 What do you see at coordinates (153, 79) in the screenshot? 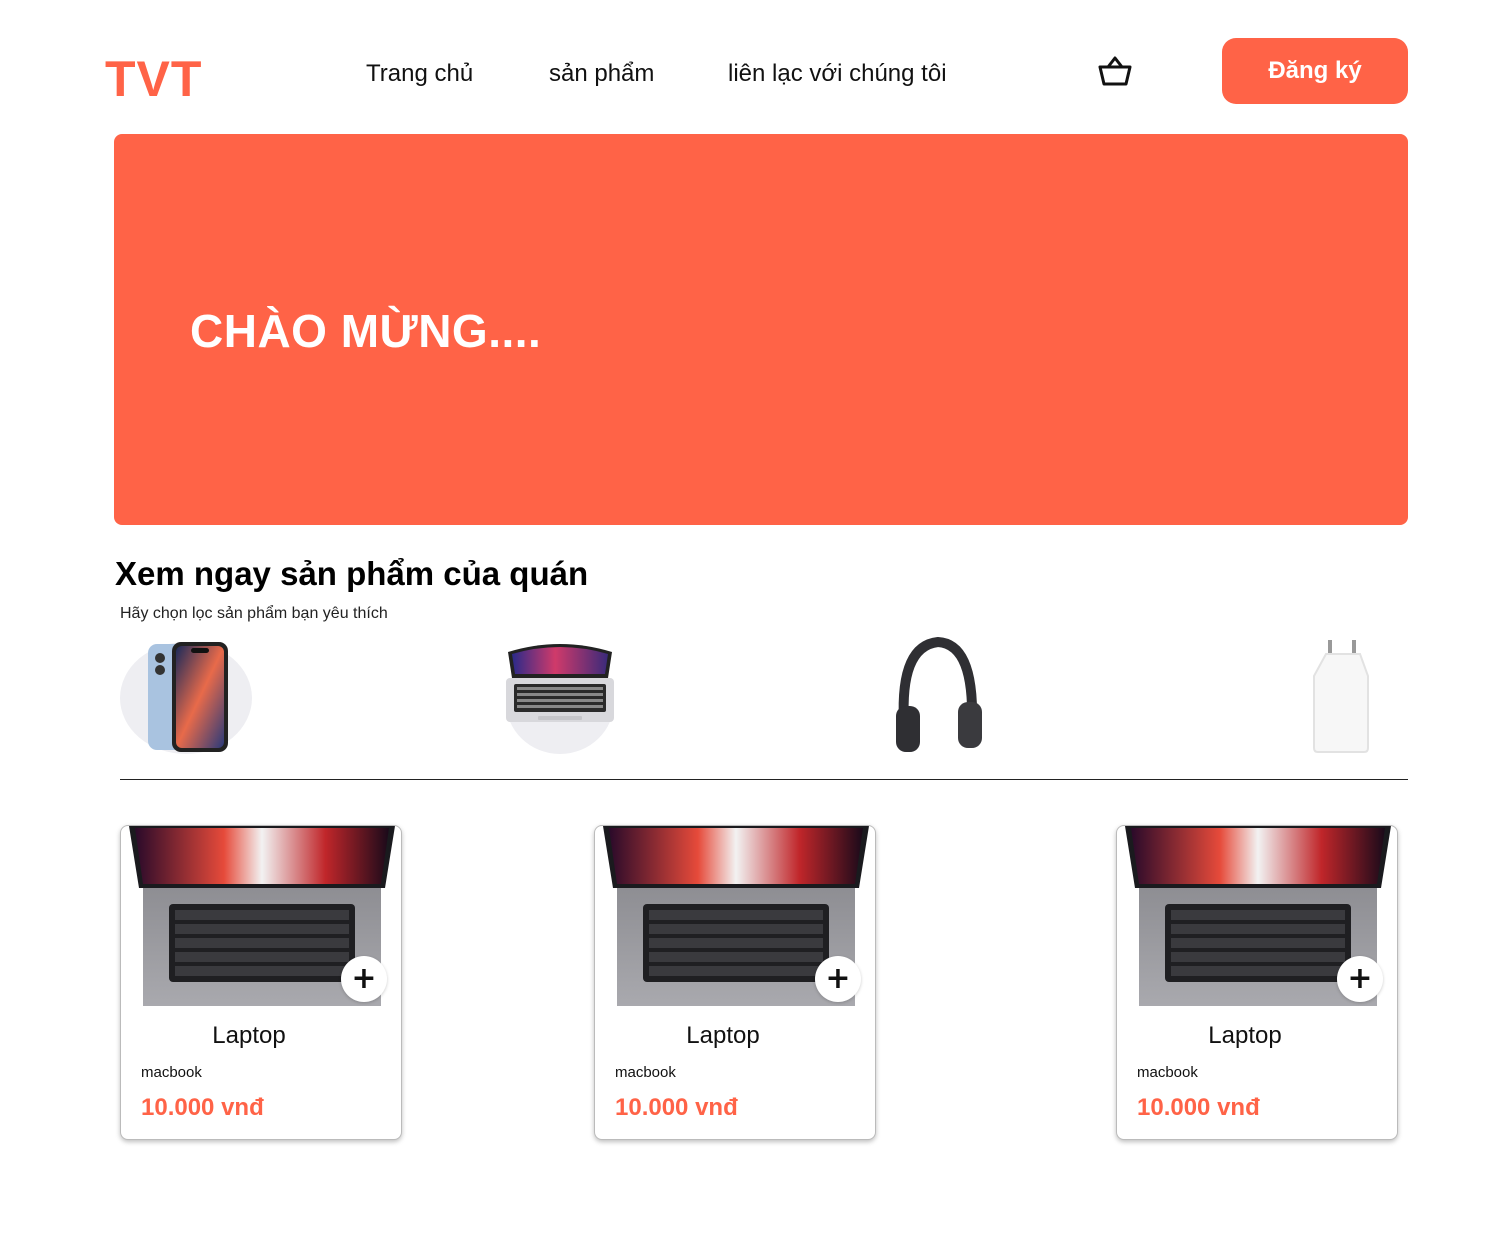
I see `brand-logo: TVT` at bounding box center [153, 79].